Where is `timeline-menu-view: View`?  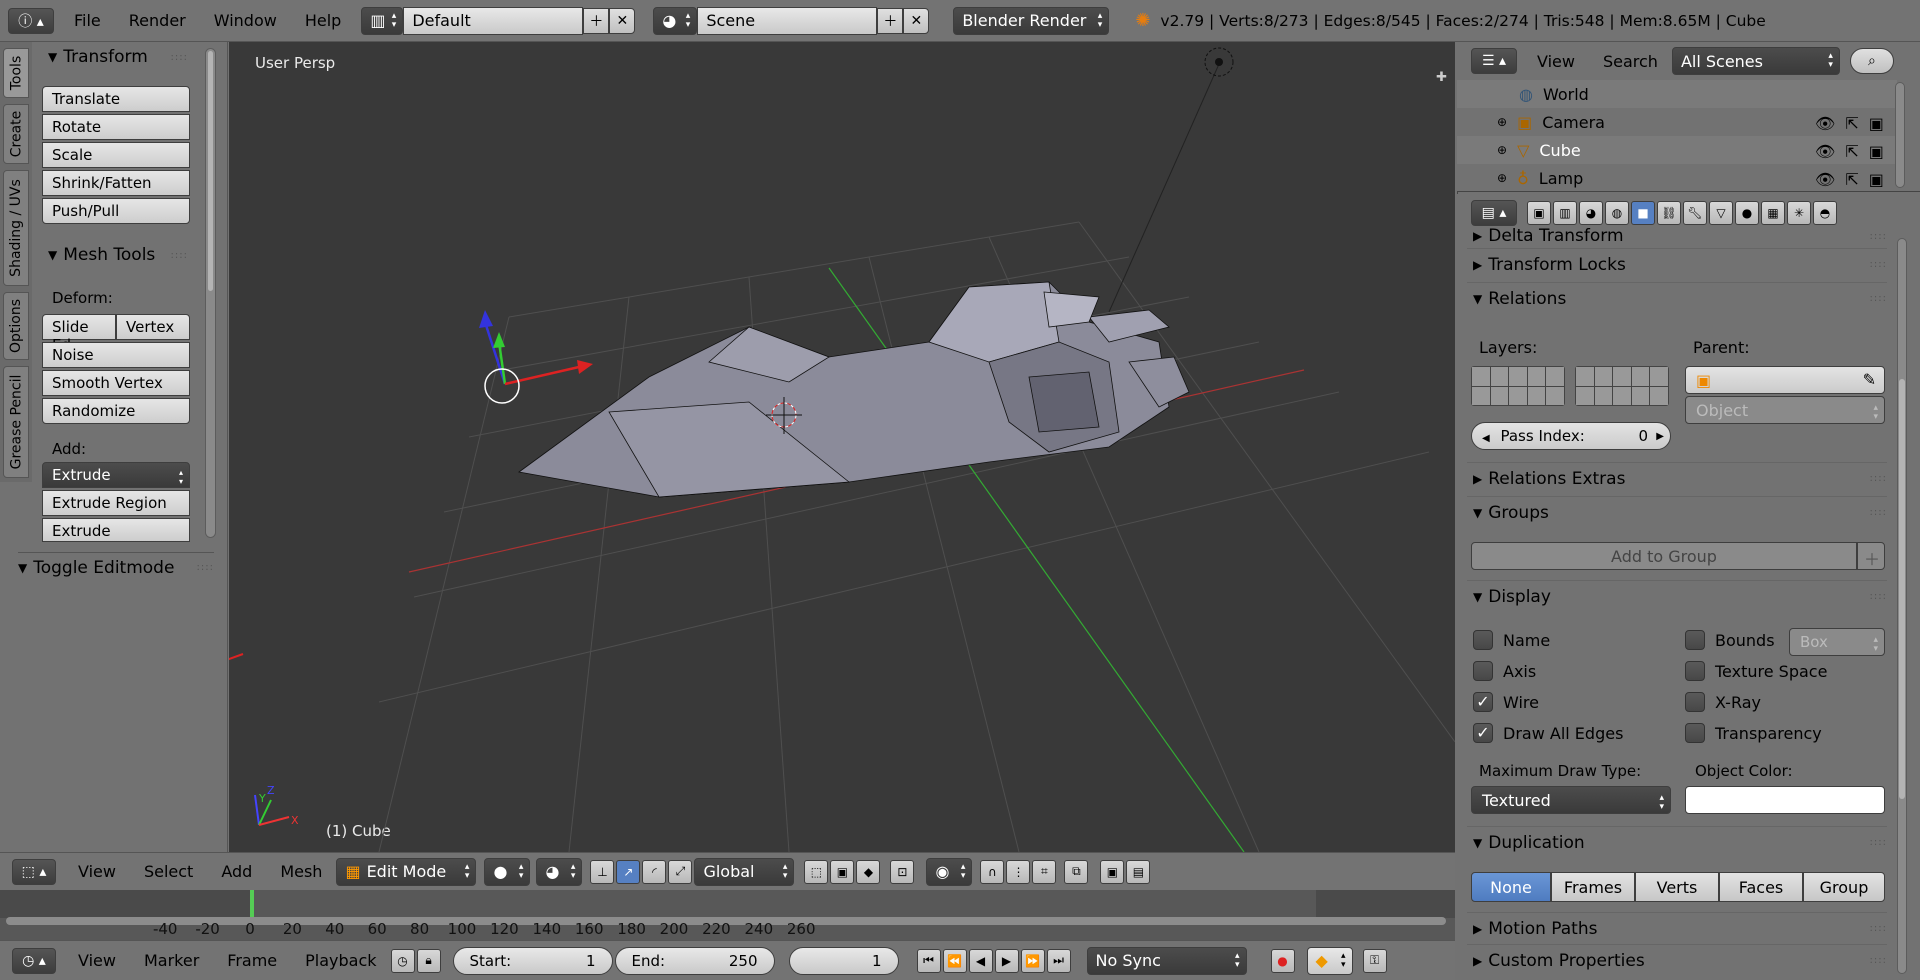 timeline-menu-view: View is located at coordinates (97, 960).